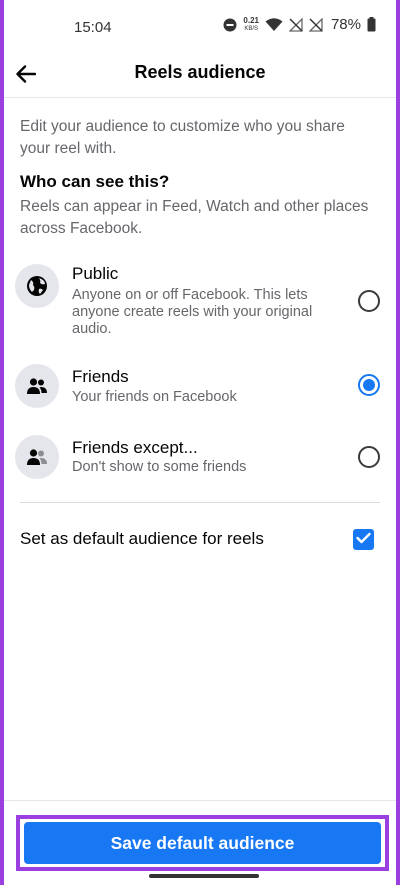 The height and width of the screenshot is (885, 400). Describe the element at coordinates (95, 273) in the screenshot. I see `option-title: Public` at that location.